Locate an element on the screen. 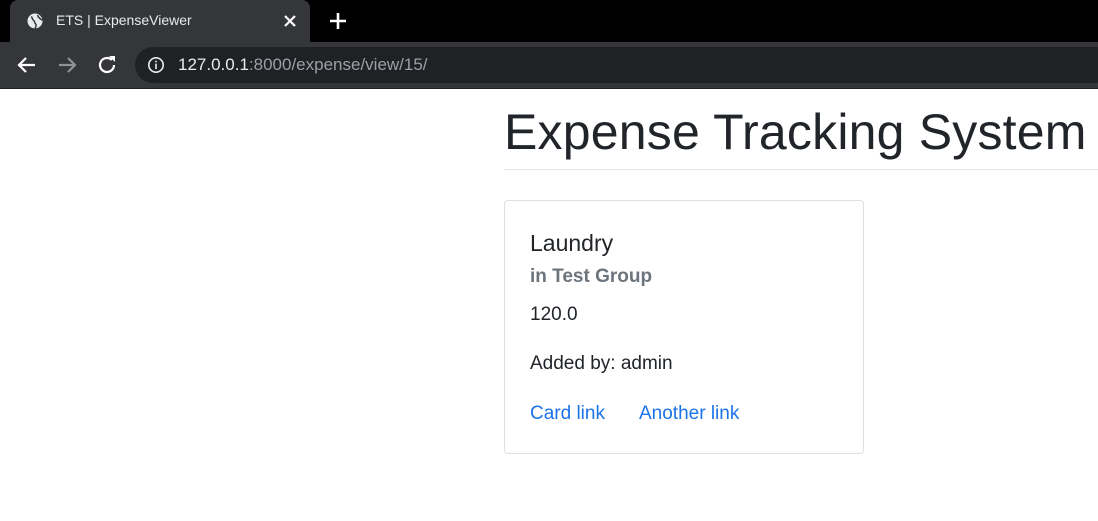  url-path: :8000/expense/view/15/ is located at coordinates (338, 64).